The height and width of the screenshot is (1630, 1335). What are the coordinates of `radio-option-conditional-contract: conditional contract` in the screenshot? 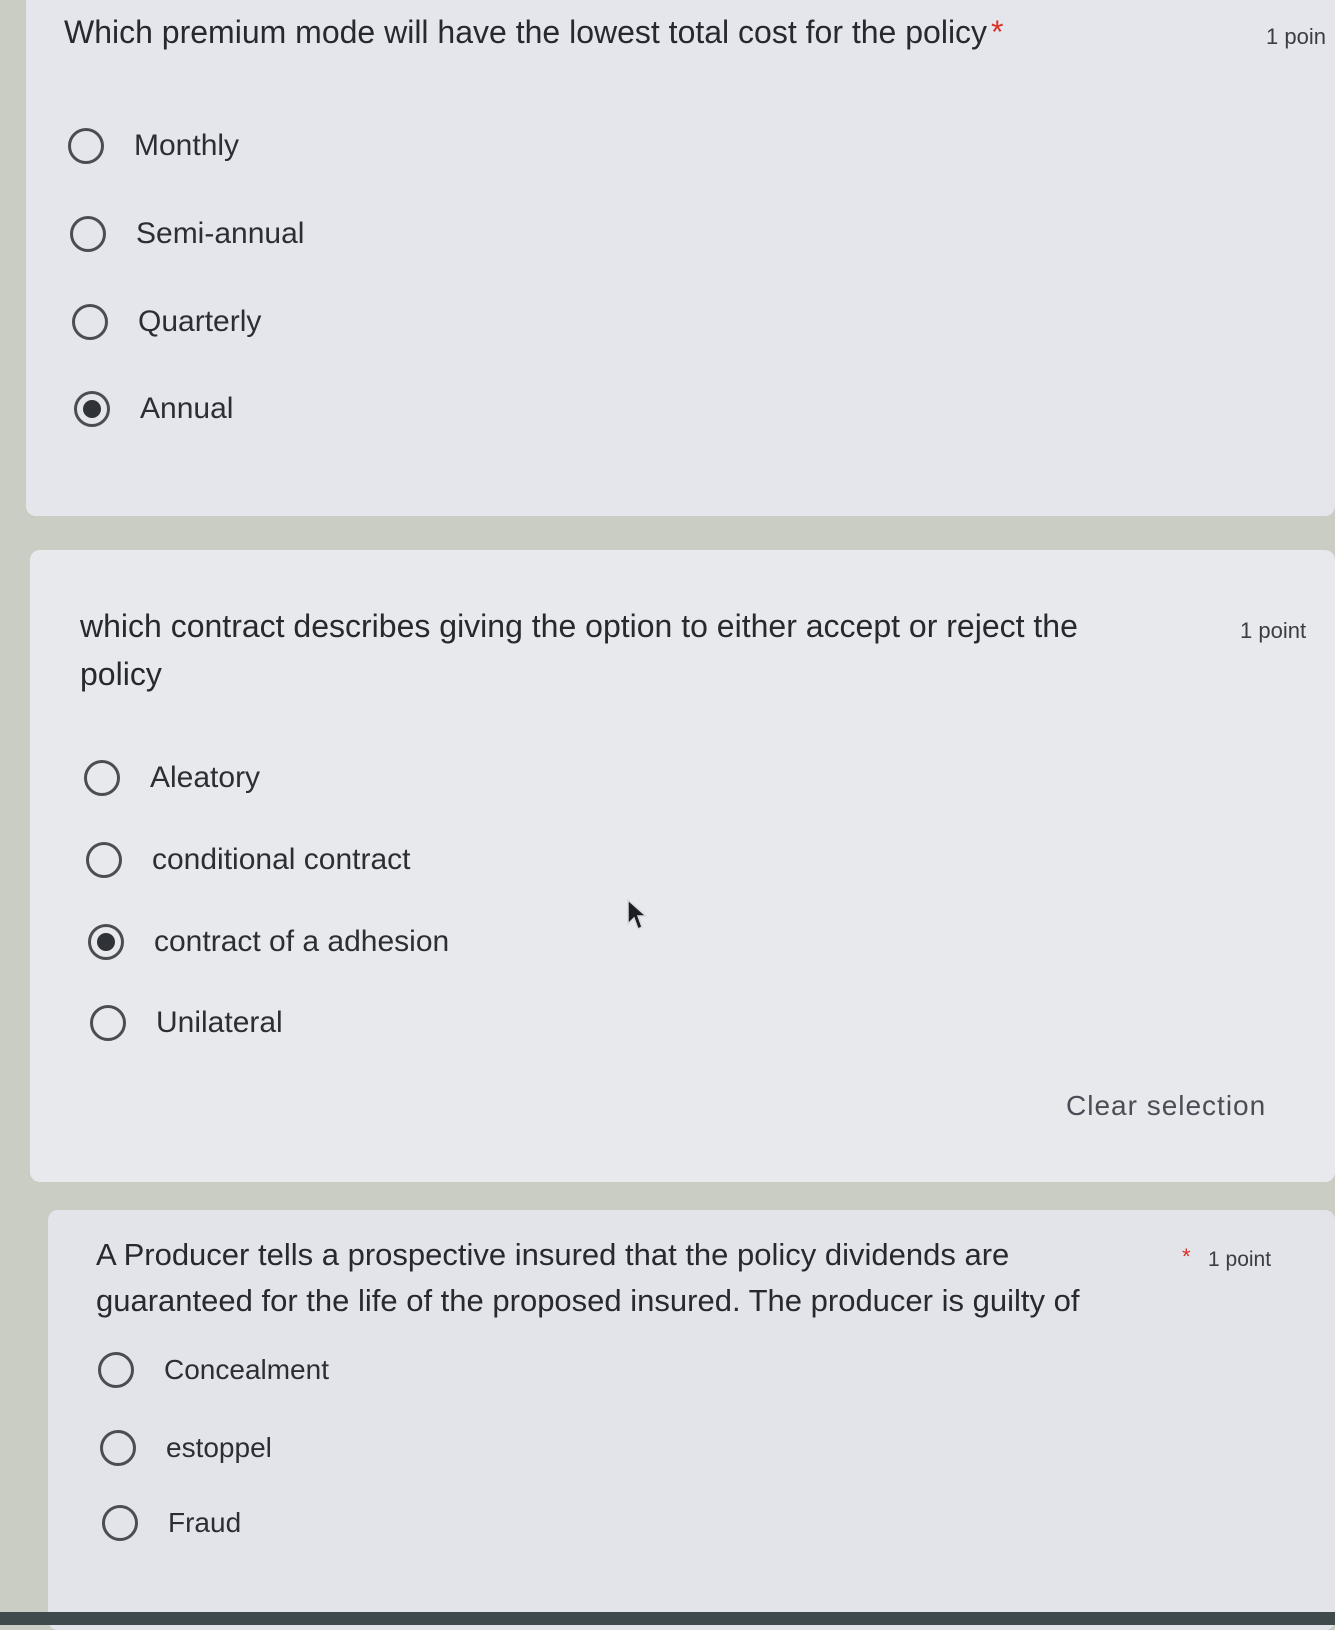 It's located at (248, 860).